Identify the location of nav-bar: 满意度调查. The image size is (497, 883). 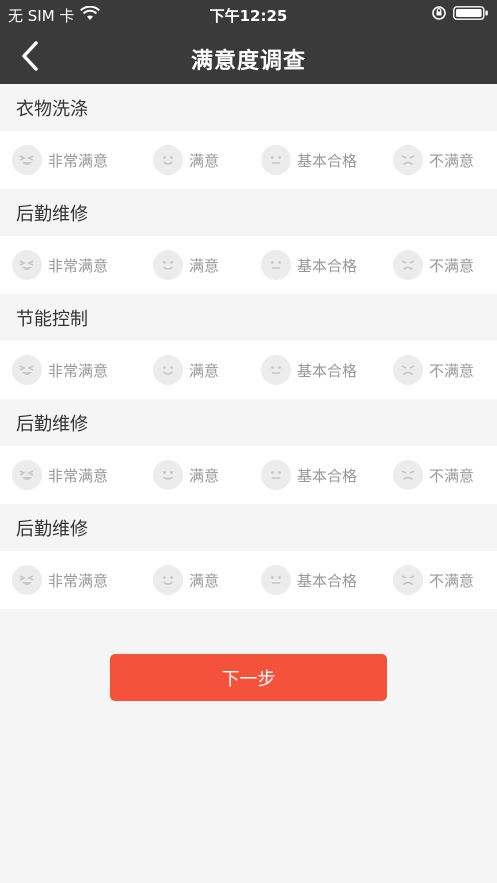
(248, 56).